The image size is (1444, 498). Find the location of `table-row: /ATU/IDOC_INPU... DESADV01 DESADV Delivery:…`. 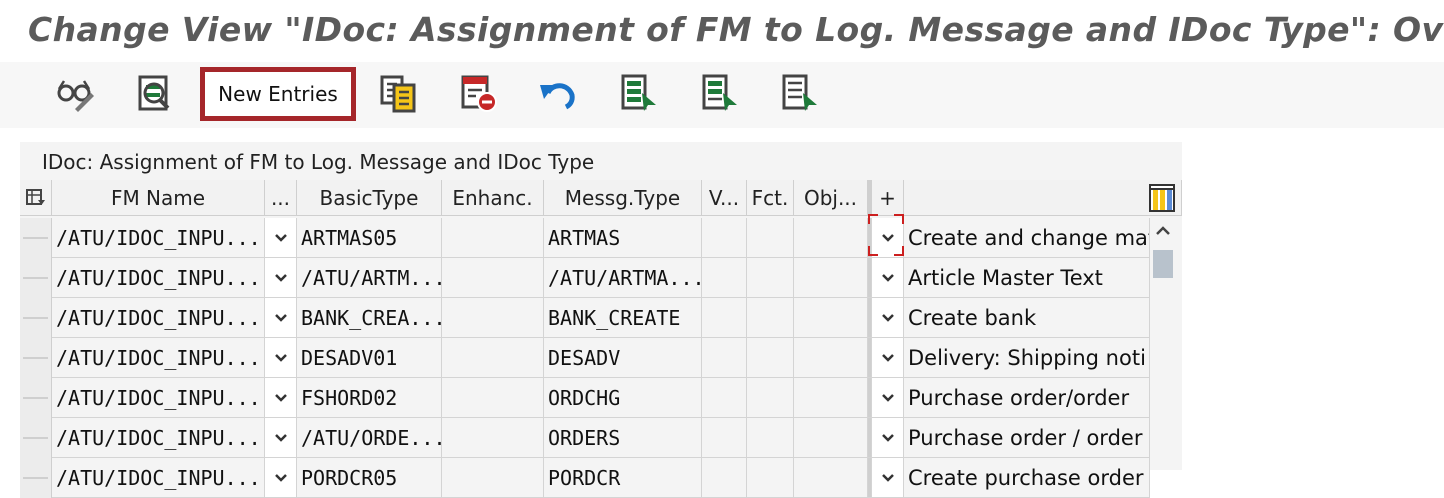

table-row: /ATU/IDOC_INPU... DESADV01 DESADV Delivery:… is located at coordinates (601, 358).